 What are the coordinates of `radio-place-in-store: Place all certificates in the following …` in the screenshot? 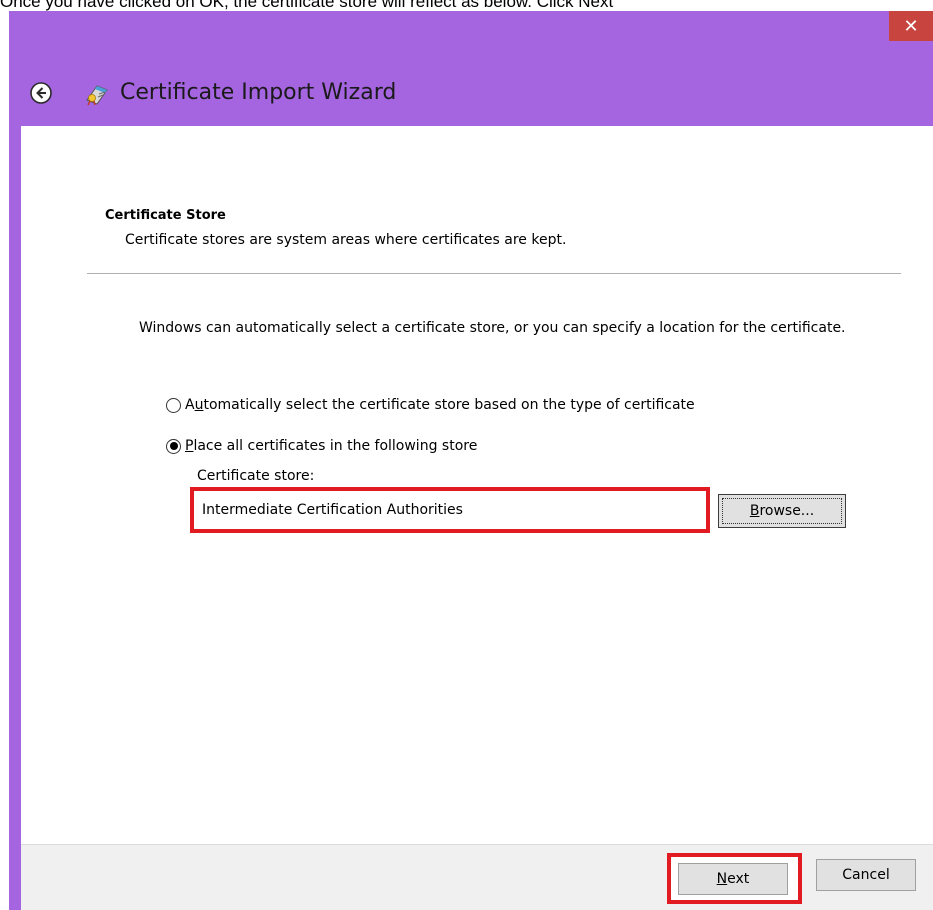 It's located at (321, 446).